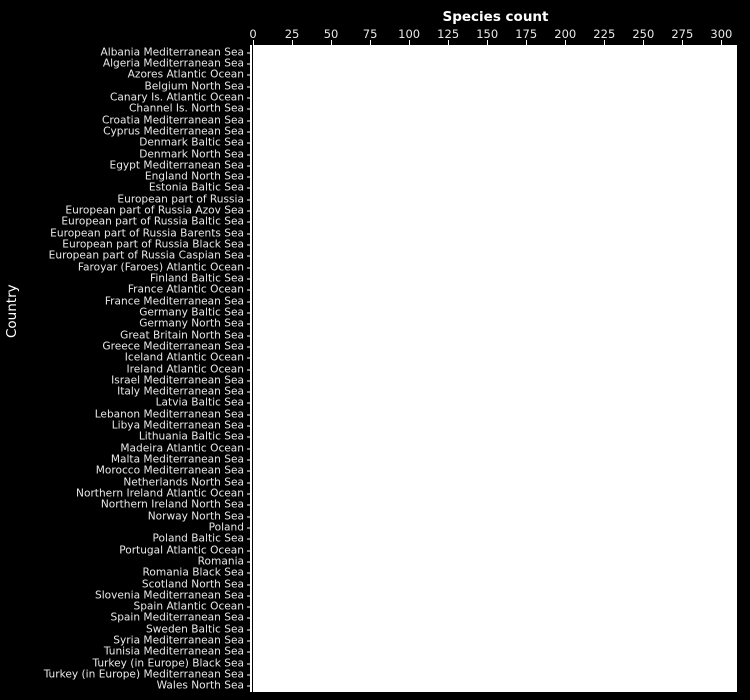 This screenshot has width=750, height=700. What do you see at coordinates (487, 34) in the screenshot?
I see `x-tick-label: 150` at bounding box center [487, 34].